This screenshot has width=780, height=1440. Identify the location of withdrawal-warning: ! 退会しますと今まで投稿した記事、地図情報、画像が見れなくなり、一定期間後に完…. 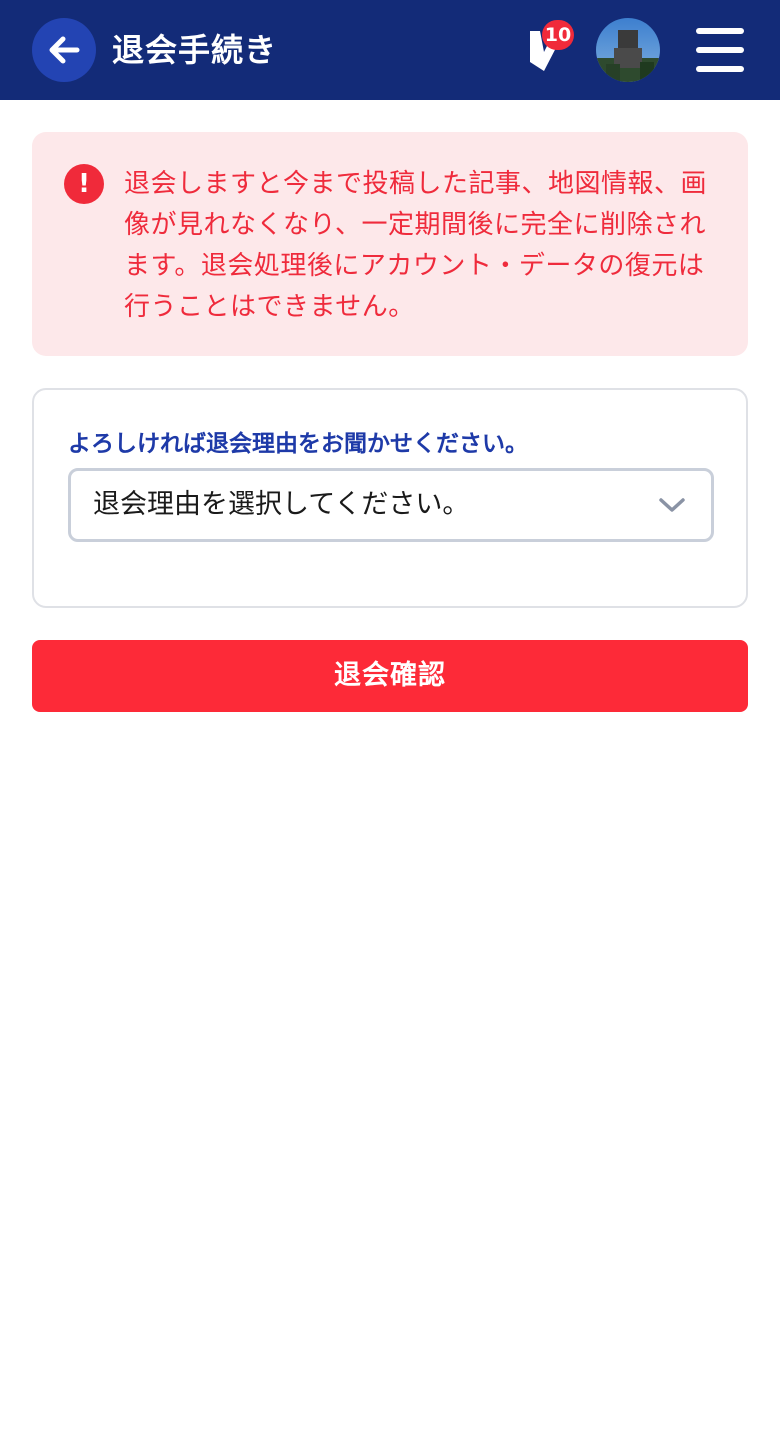
(390, 244).